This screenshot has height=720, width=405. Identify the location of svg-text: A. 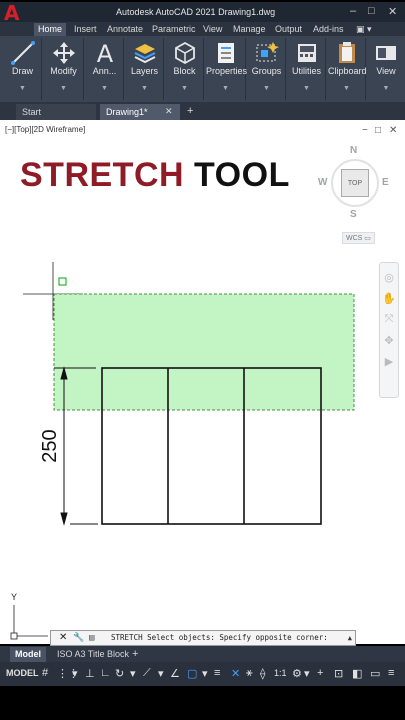
(104, 53).